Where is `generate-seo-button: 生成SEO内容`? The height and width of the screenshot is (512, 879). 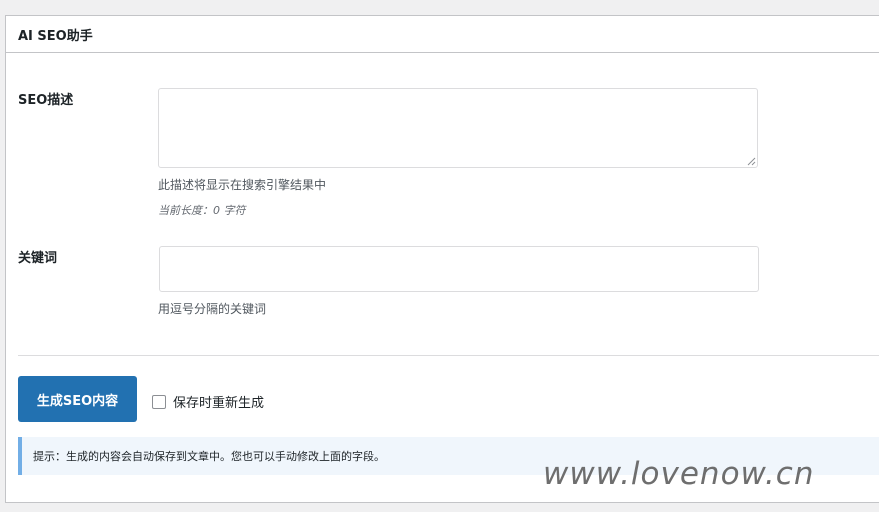 generate-seo-button: 生成SEO内容 is located at coordinates (77, 399).